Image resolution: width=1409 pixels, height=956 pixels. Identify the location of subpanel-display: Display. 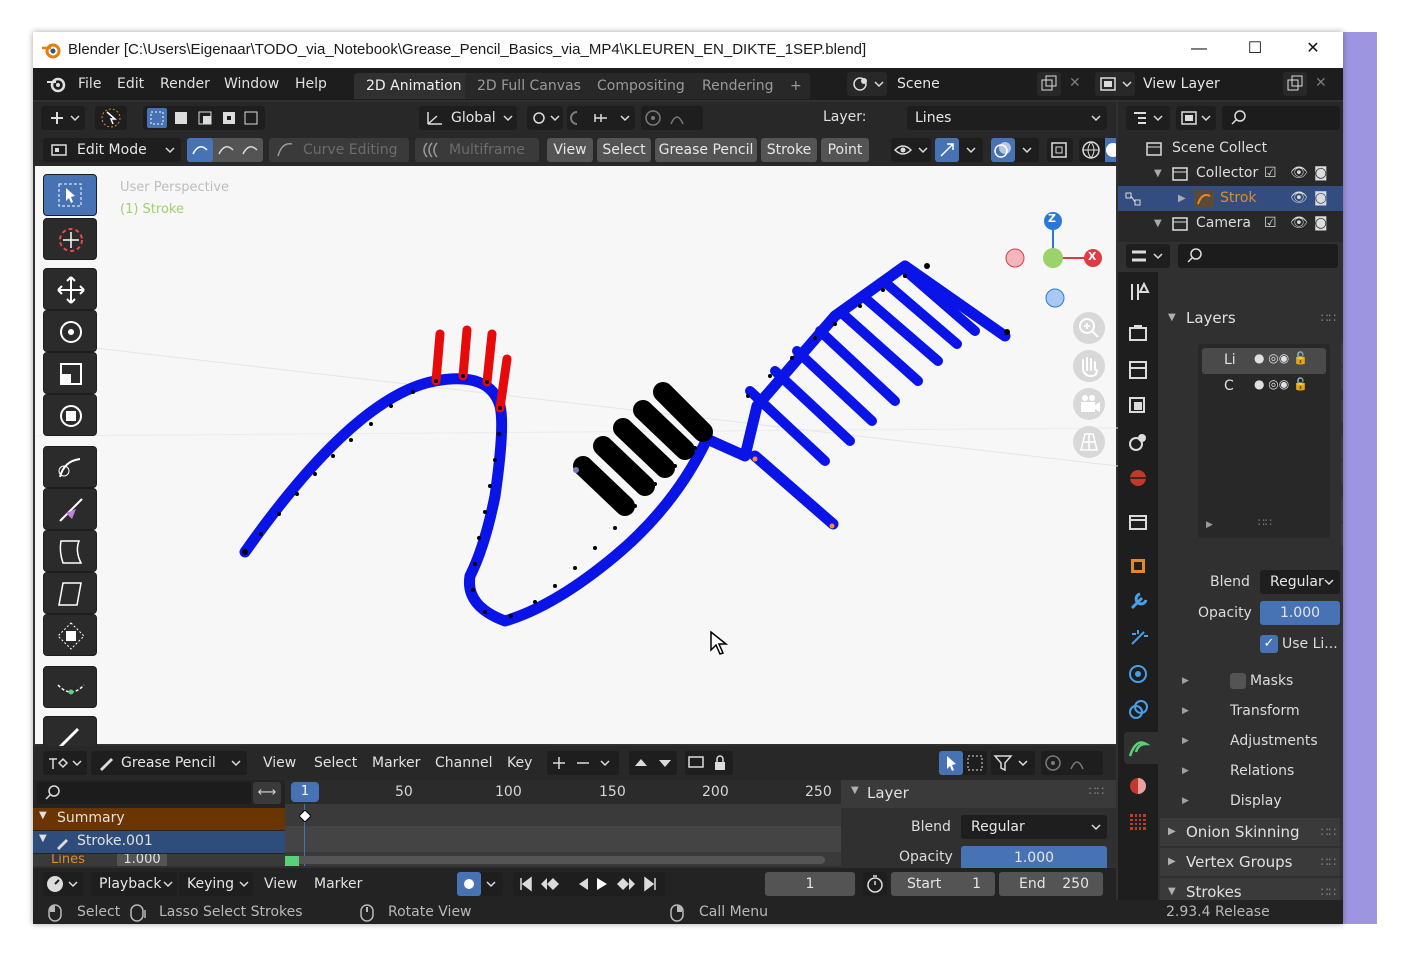
(1256, 801).